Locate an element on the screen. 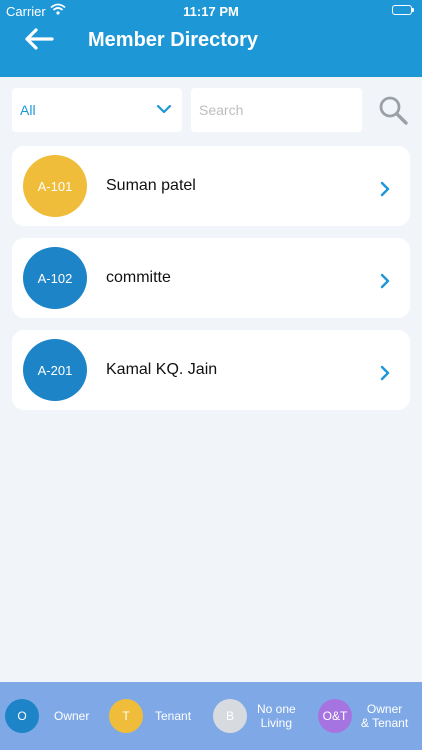 The height and width of the screenshot is (750, 422). battery-icon is located at coordinates (403, 10).